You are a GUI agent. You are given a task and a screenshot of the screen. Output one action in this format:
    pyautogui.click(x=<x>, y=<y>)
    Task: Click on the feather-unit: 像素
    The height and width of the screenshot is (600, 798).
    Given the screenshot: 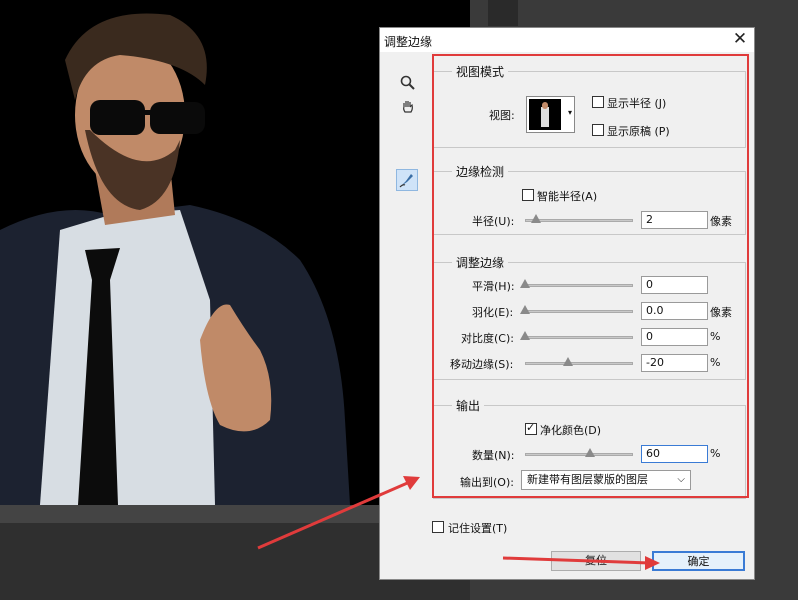 What is the action you would take?
    pyautogui.click(x=721, y=312)
    